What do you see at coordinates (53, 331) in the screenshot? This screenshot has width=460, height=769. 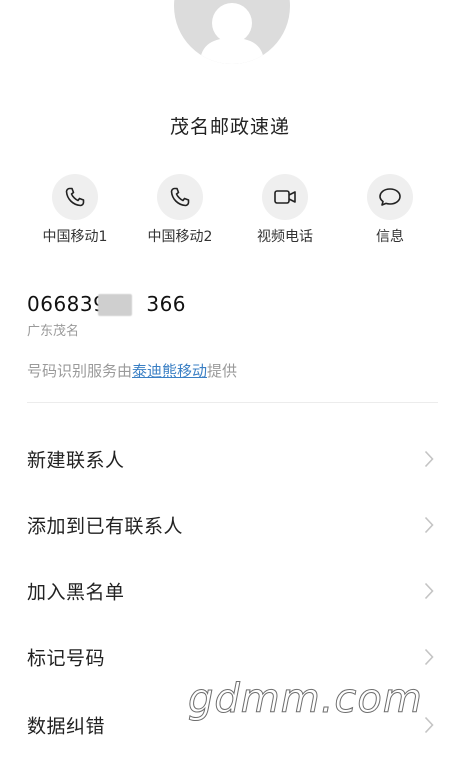 I see `number-location: 广东茂名` at bounding box center [53, 331].